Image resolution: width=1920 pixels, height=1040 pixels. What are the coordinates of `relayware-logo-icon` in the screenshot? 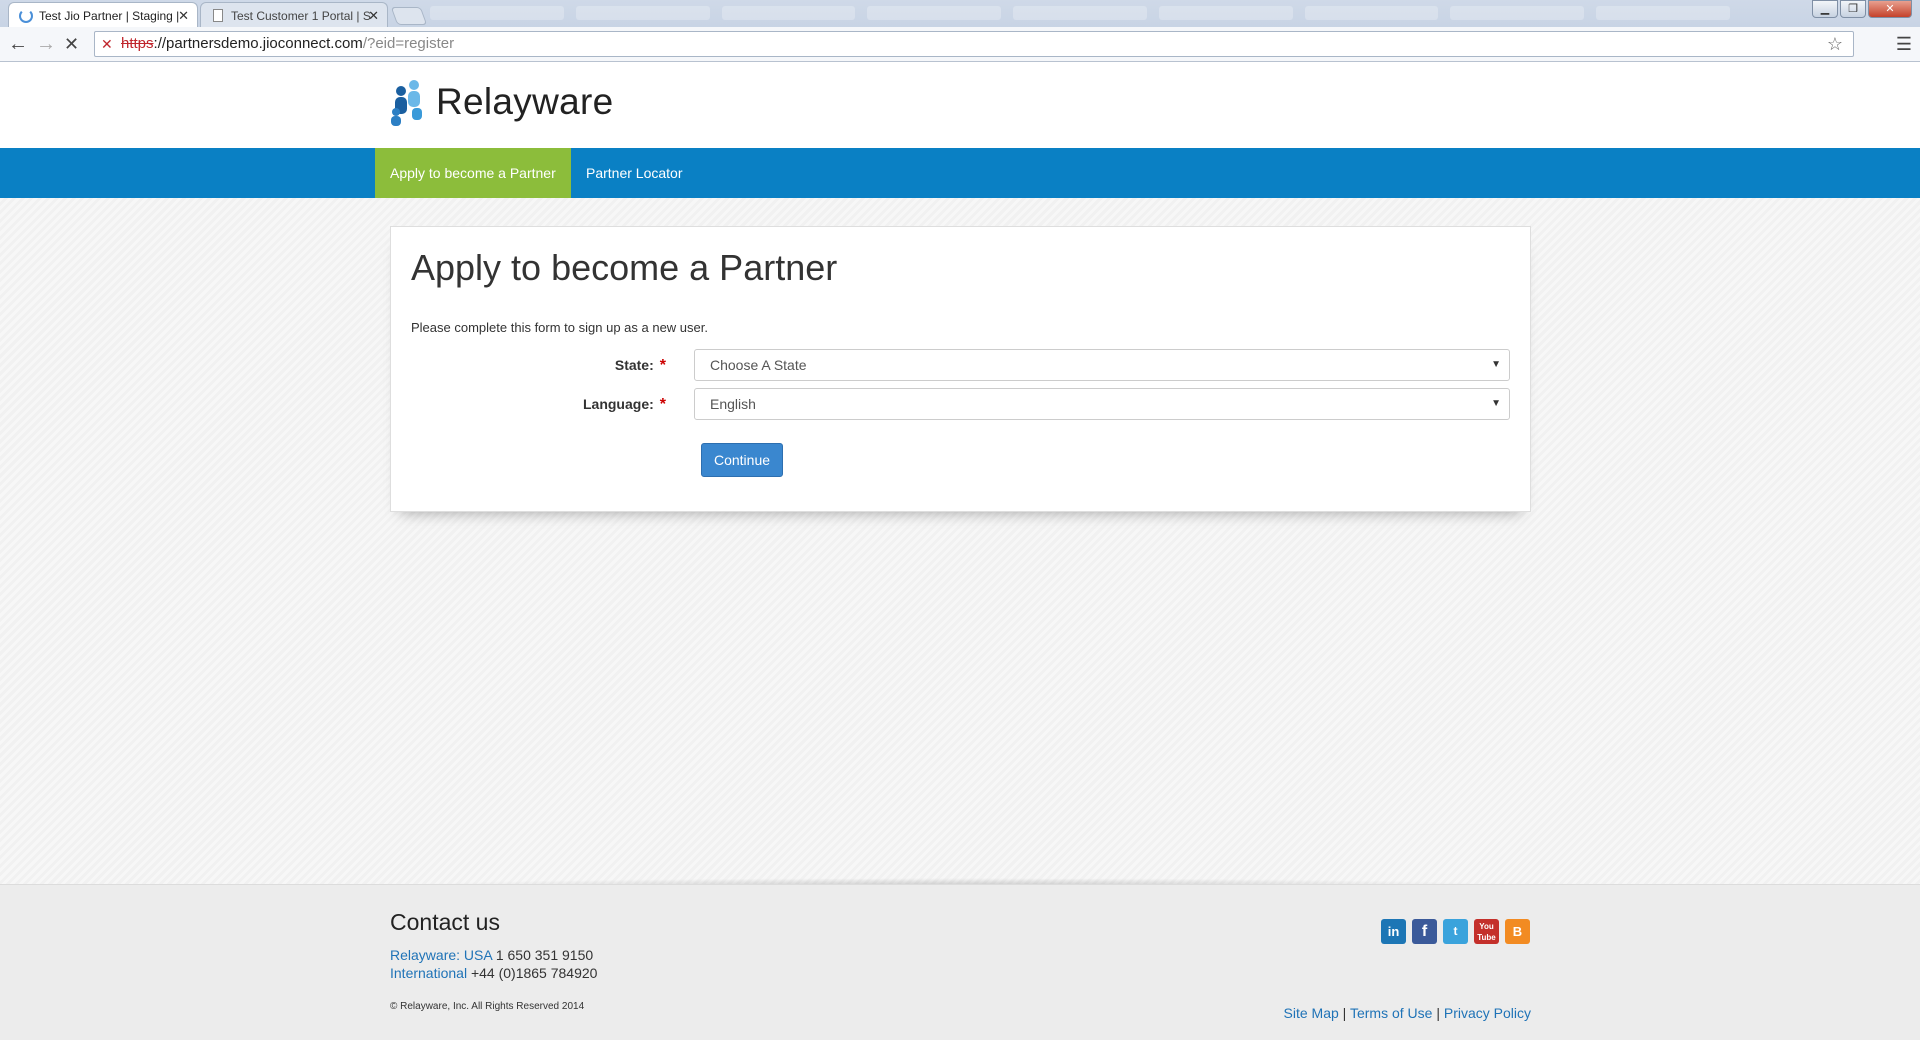 It's located at (406, 103).